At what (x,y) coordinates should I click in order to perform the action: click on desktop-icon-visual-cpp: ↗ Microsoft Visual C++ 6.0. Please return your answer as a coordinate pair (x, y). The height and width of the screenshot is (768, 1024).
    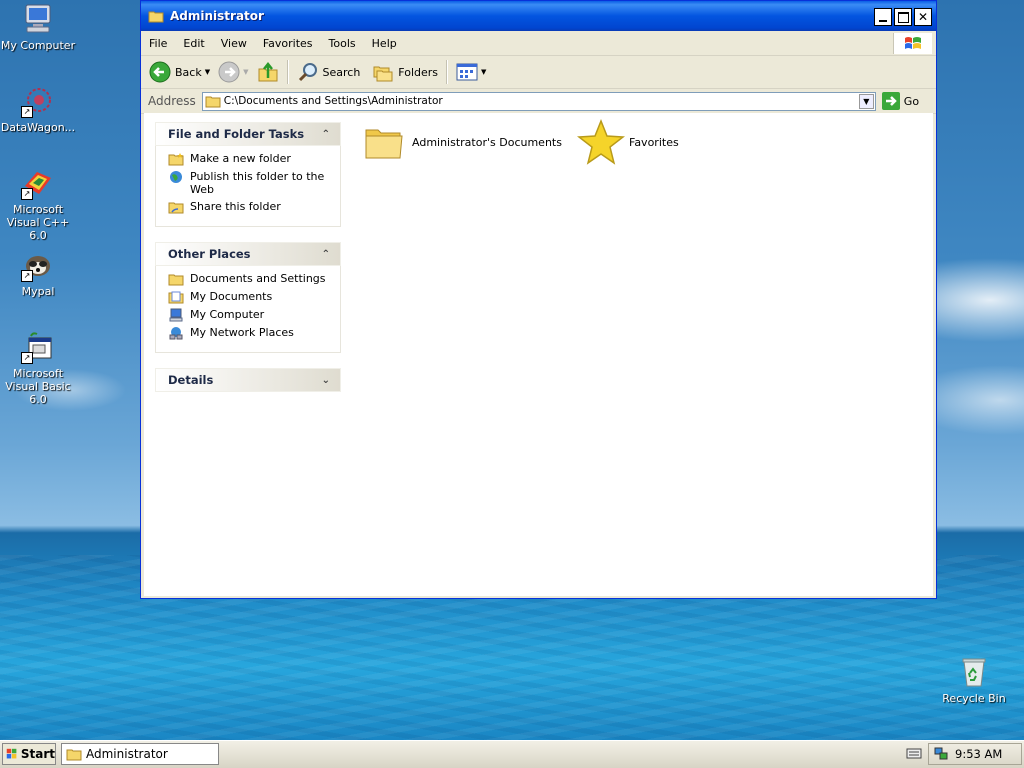
    Looking at the image, I should click on (39, 204).